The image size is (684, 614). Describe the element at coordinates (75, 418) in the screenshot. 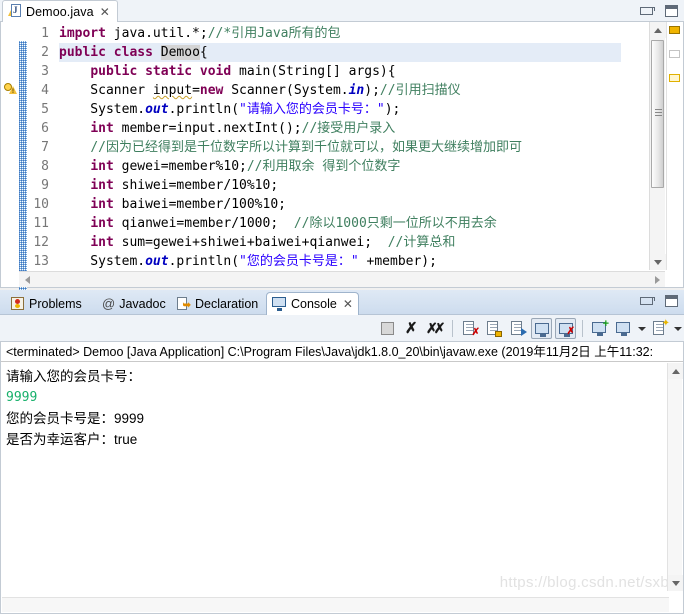

I see `console-line: 您的会员卡号是：9999` at that location.